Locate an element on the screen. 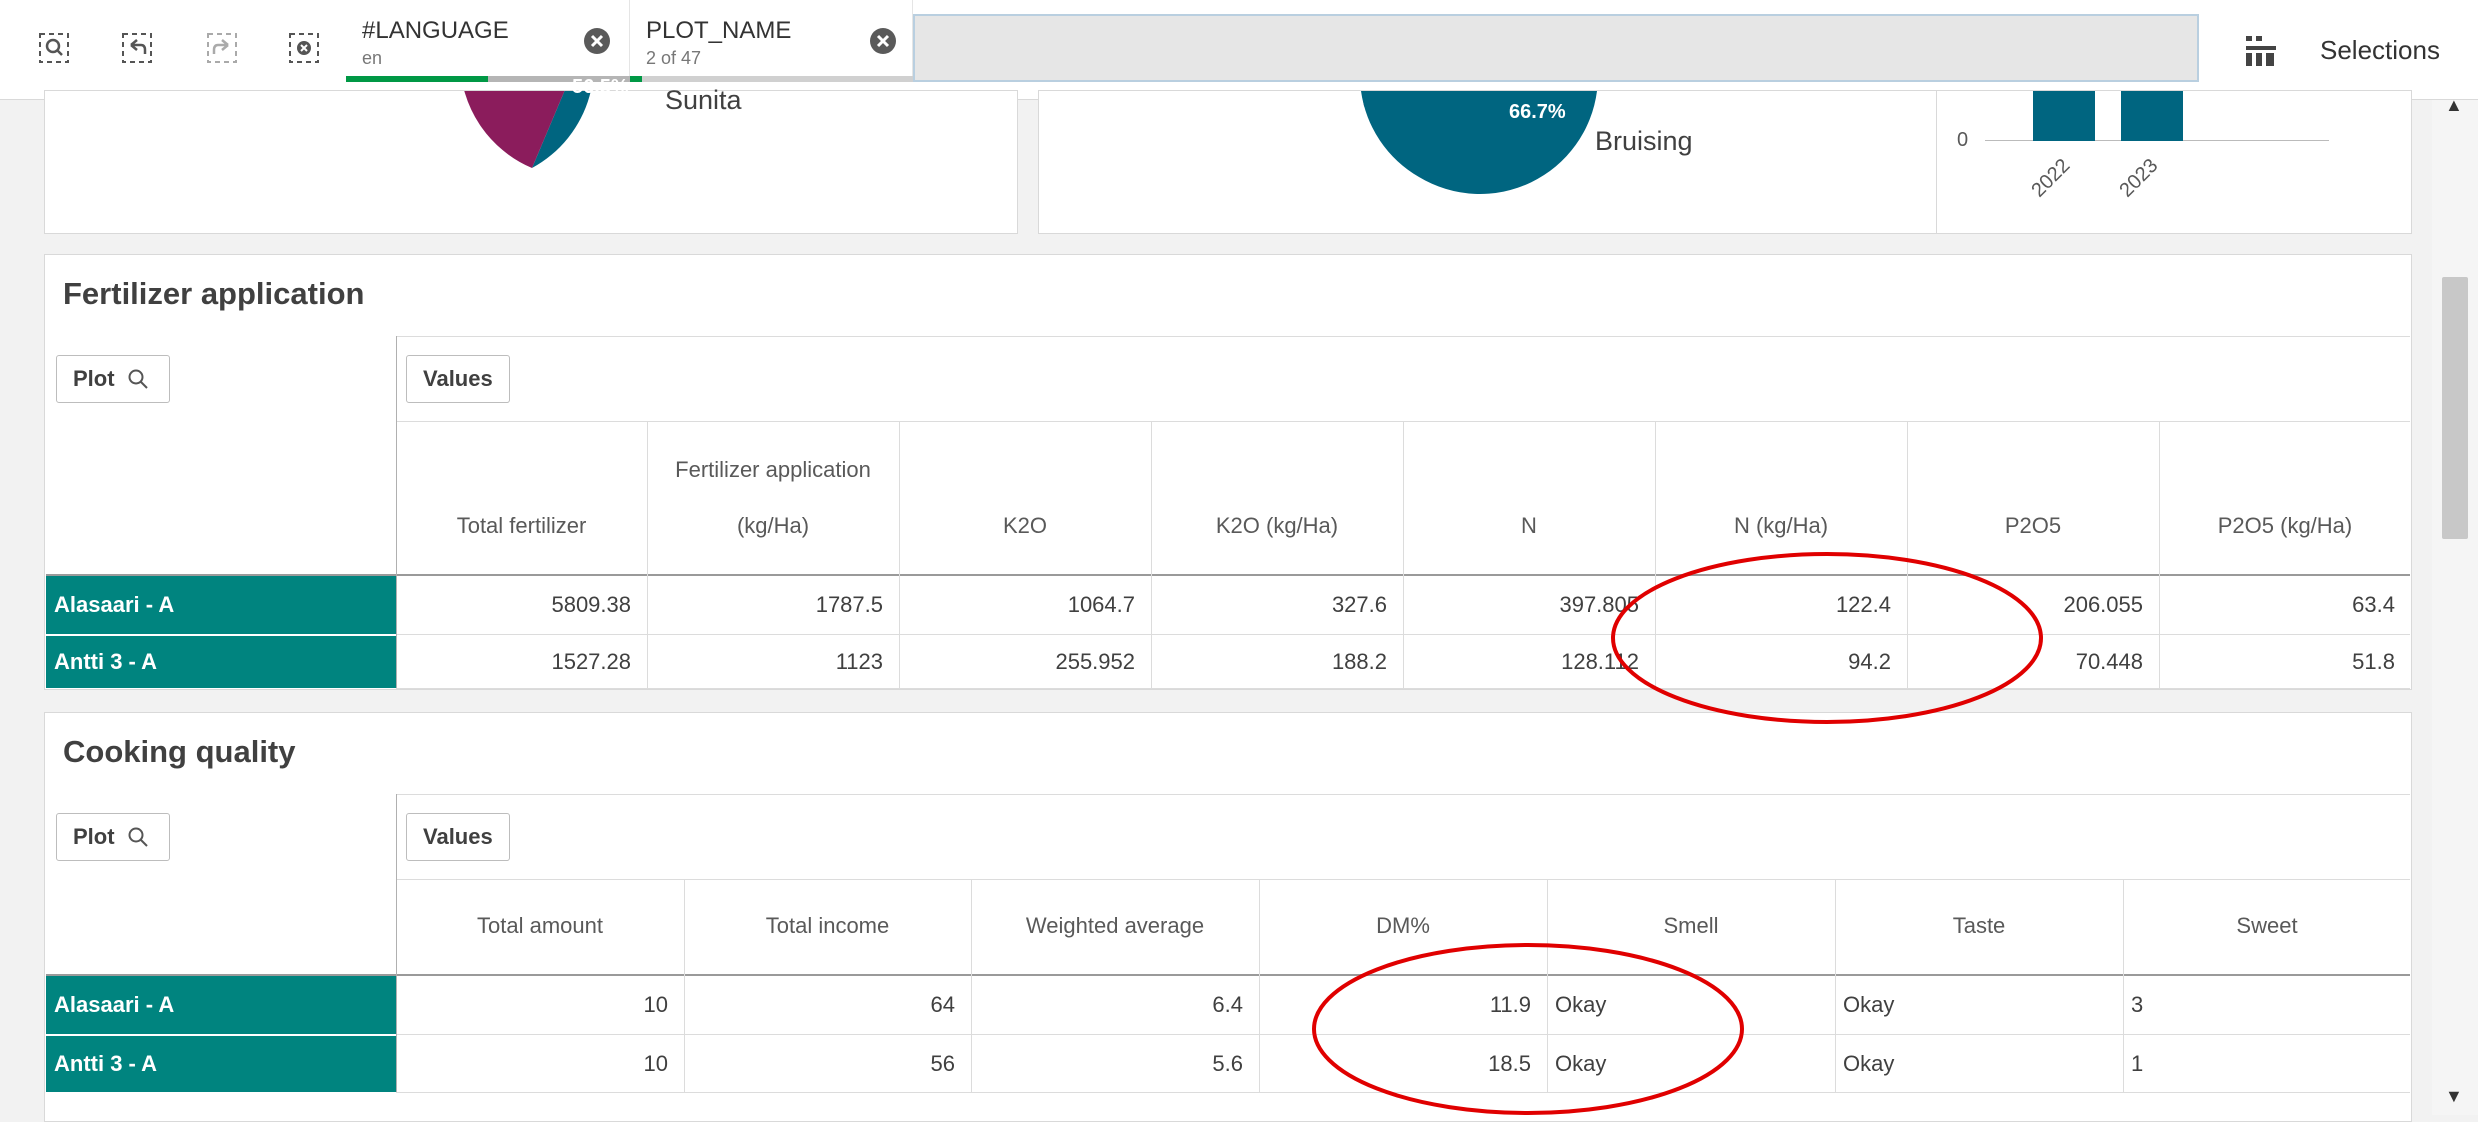 Image resolution: width=2478 pixels, height=1122 pixels. column-header: Smell is located at coordinates (1691, 926).